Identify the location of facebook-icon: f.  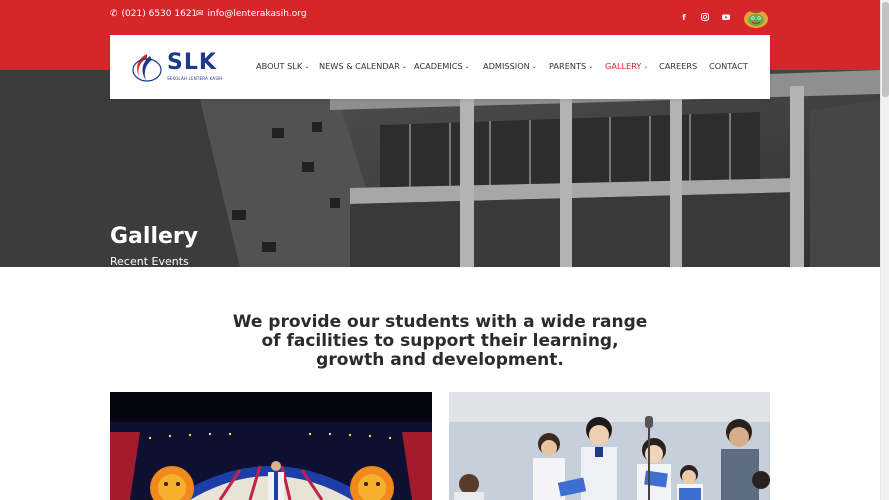
(684, 17).